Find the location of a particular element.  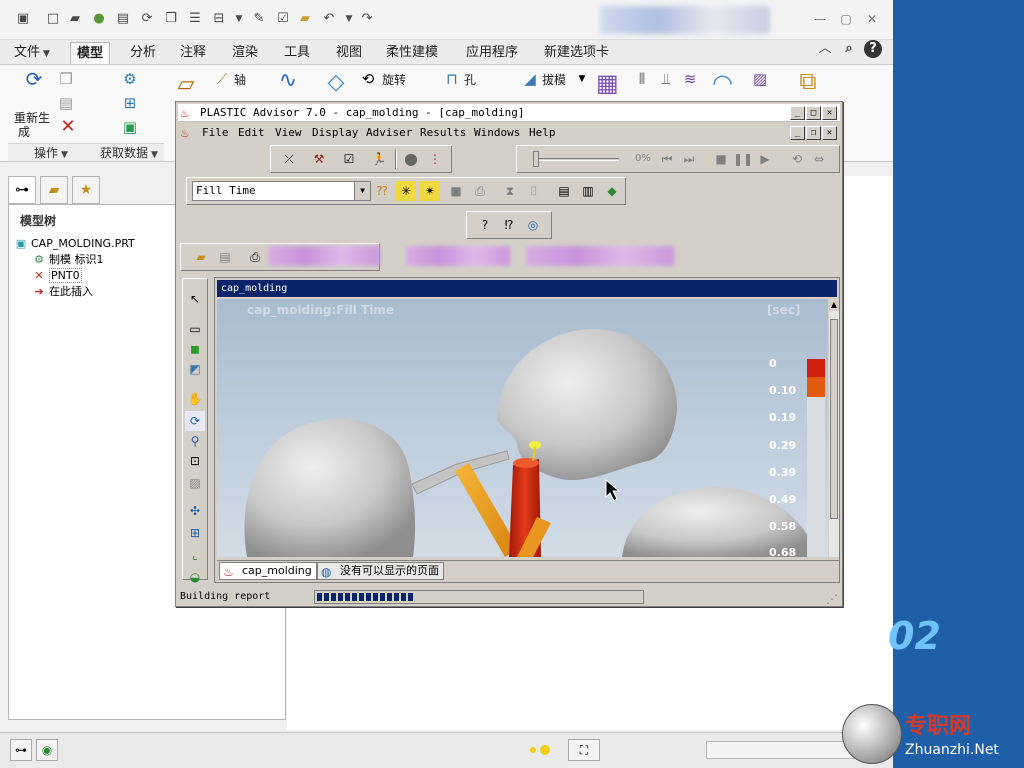

result-type-select: Fill Time ▼ is located at coordinates (281, 191).